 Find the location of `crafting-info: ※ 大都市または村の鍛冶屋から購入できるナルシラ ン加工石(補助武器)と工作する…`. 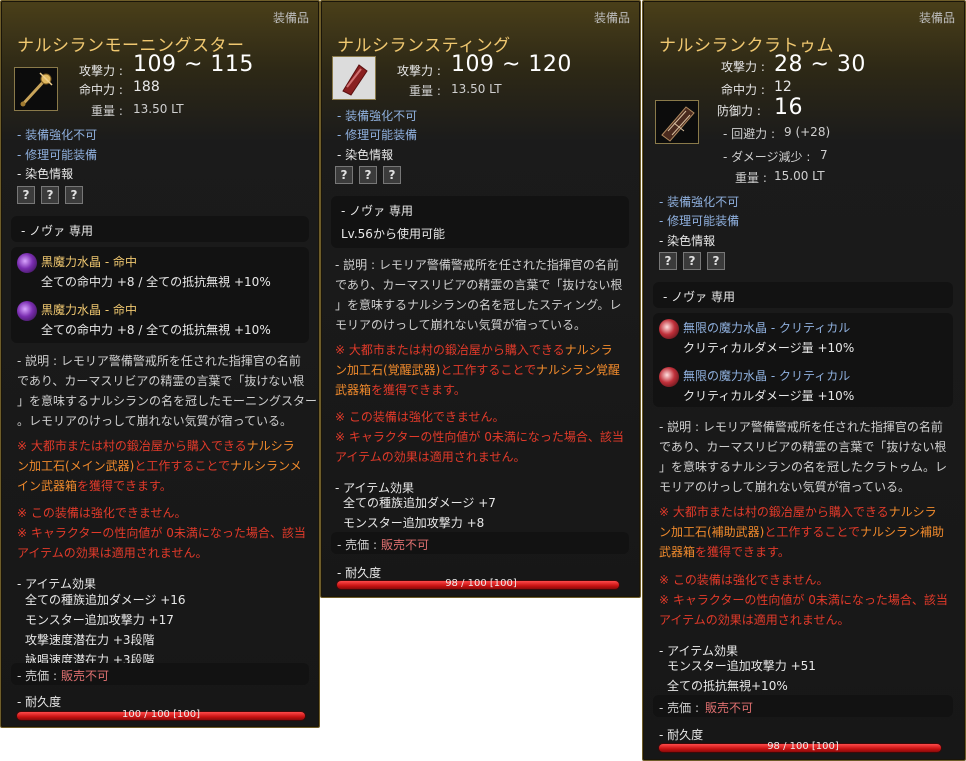

crafting-info: ※ 大都市または村の鍛冶屋から購入できるナルシラ ン加工石(補助武器)と工作する… is located at coordinates (802, 532).